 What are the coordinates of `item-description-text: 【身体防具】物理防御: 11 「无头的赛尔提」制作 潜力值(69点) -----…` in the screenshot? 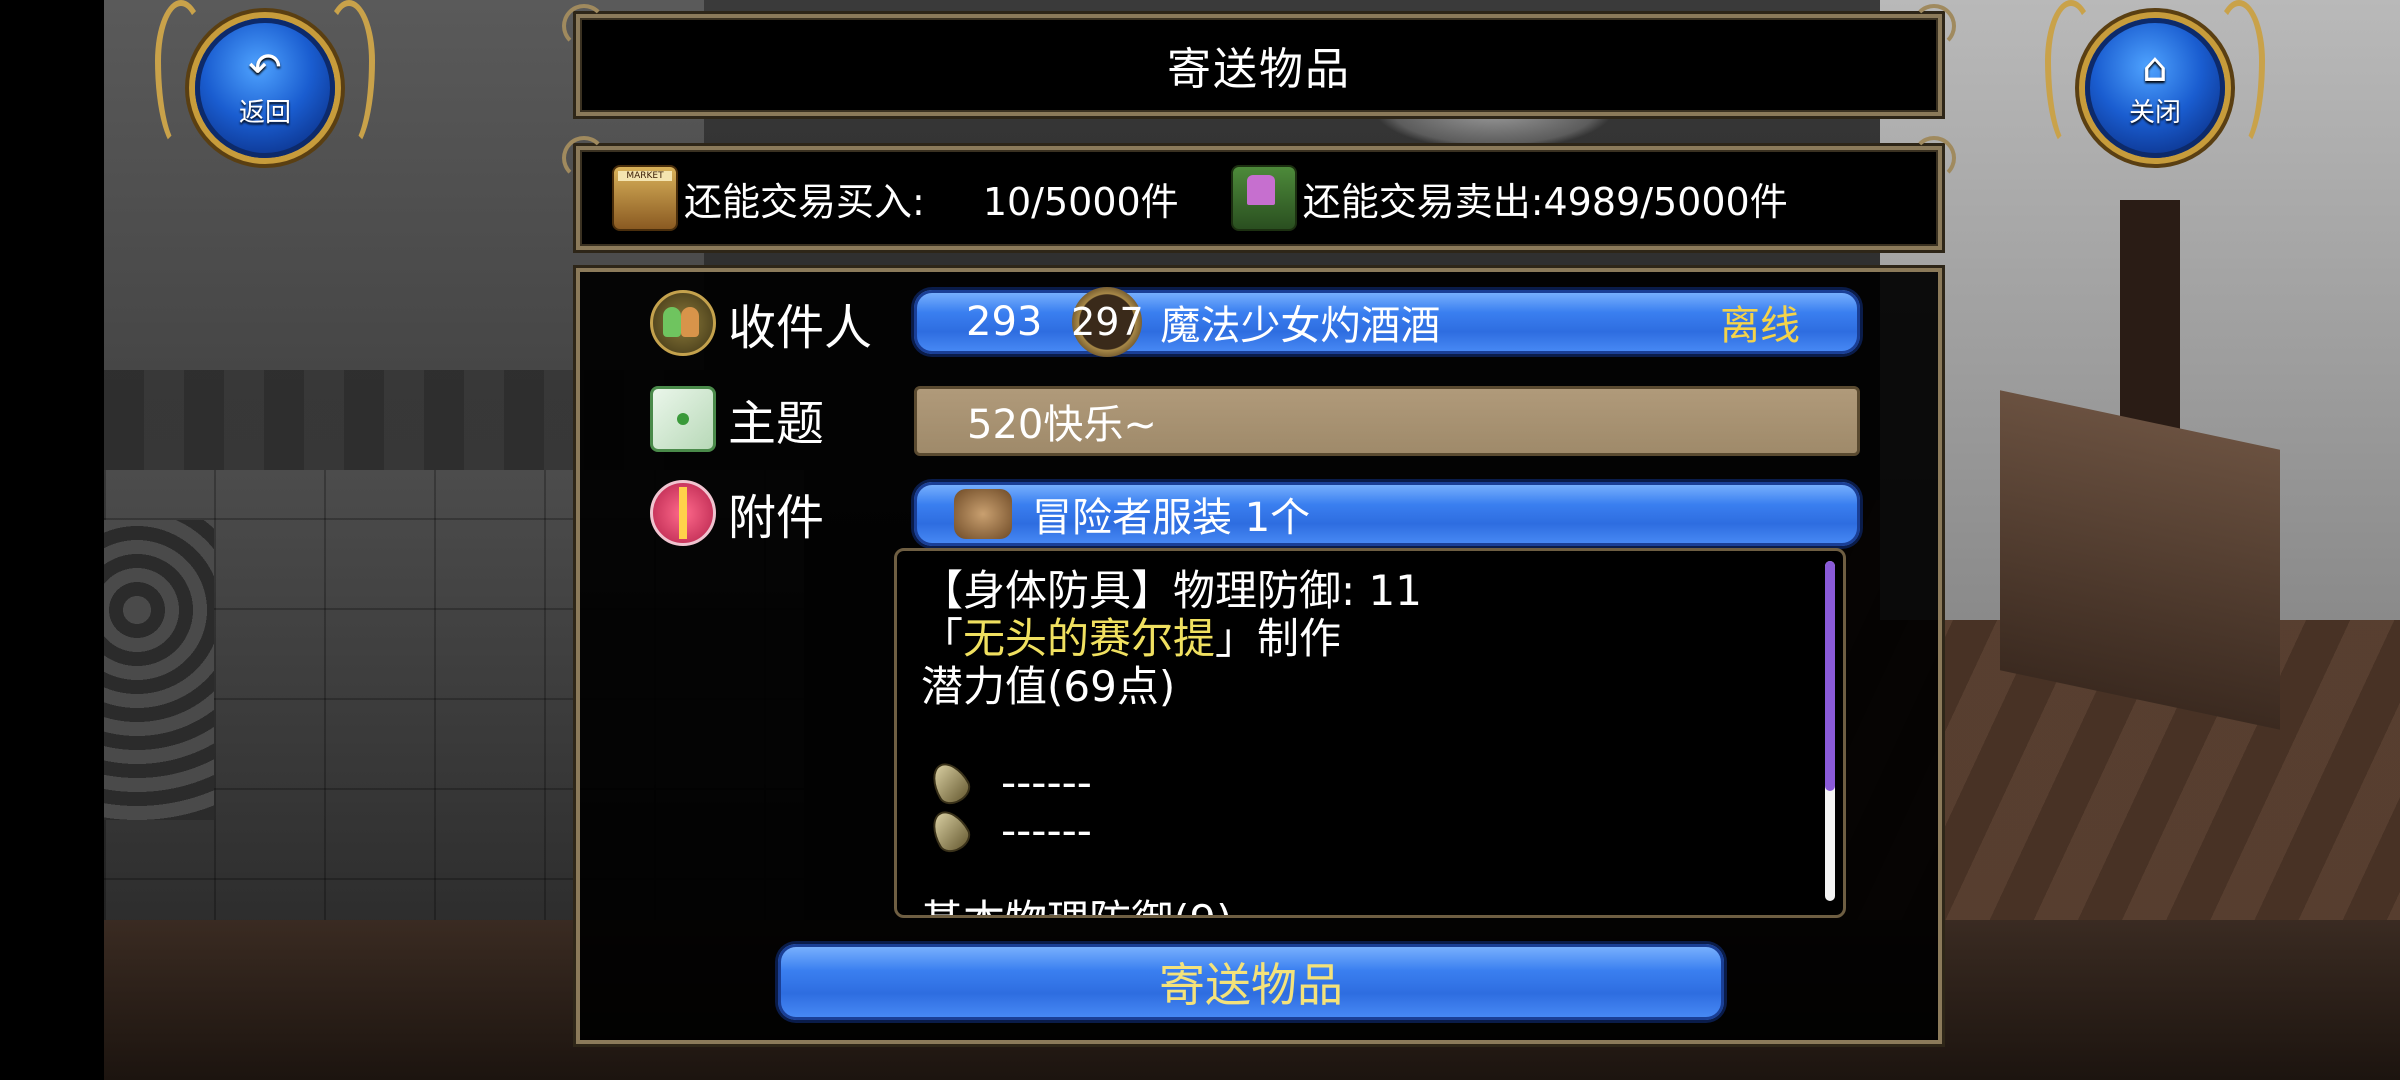 It's located at (1367, 741).